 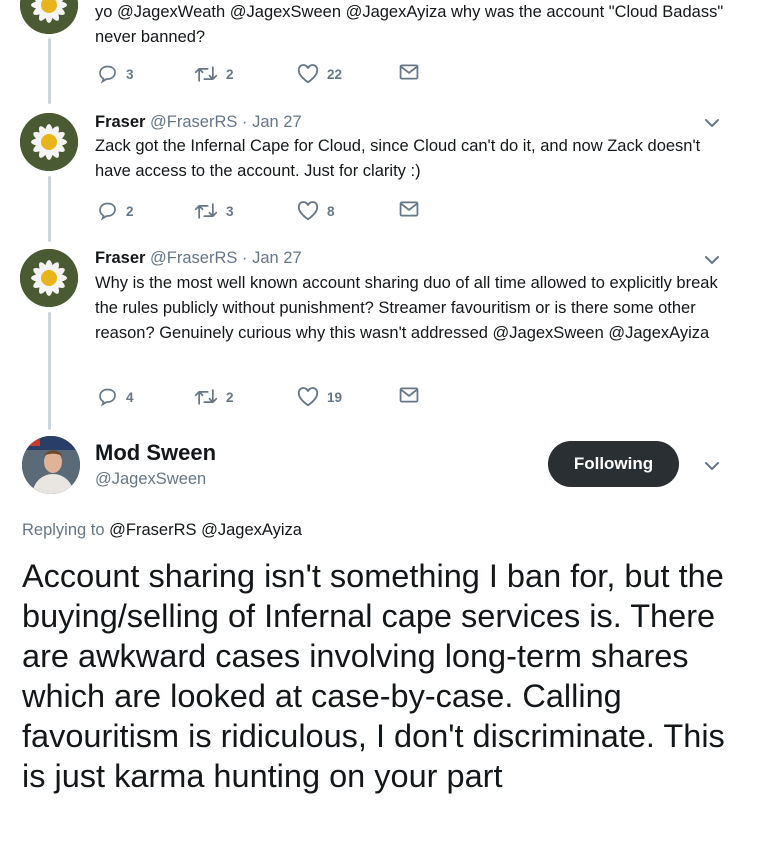 I want to click on like-button: 8, so click(x=316, y=211).